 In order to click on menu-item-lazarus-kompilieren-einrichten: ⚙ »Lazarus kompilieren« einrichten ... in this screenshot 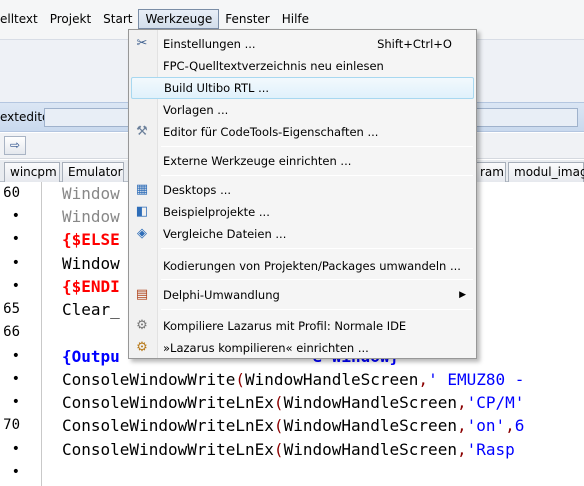, I will do `click(302, 348)`.